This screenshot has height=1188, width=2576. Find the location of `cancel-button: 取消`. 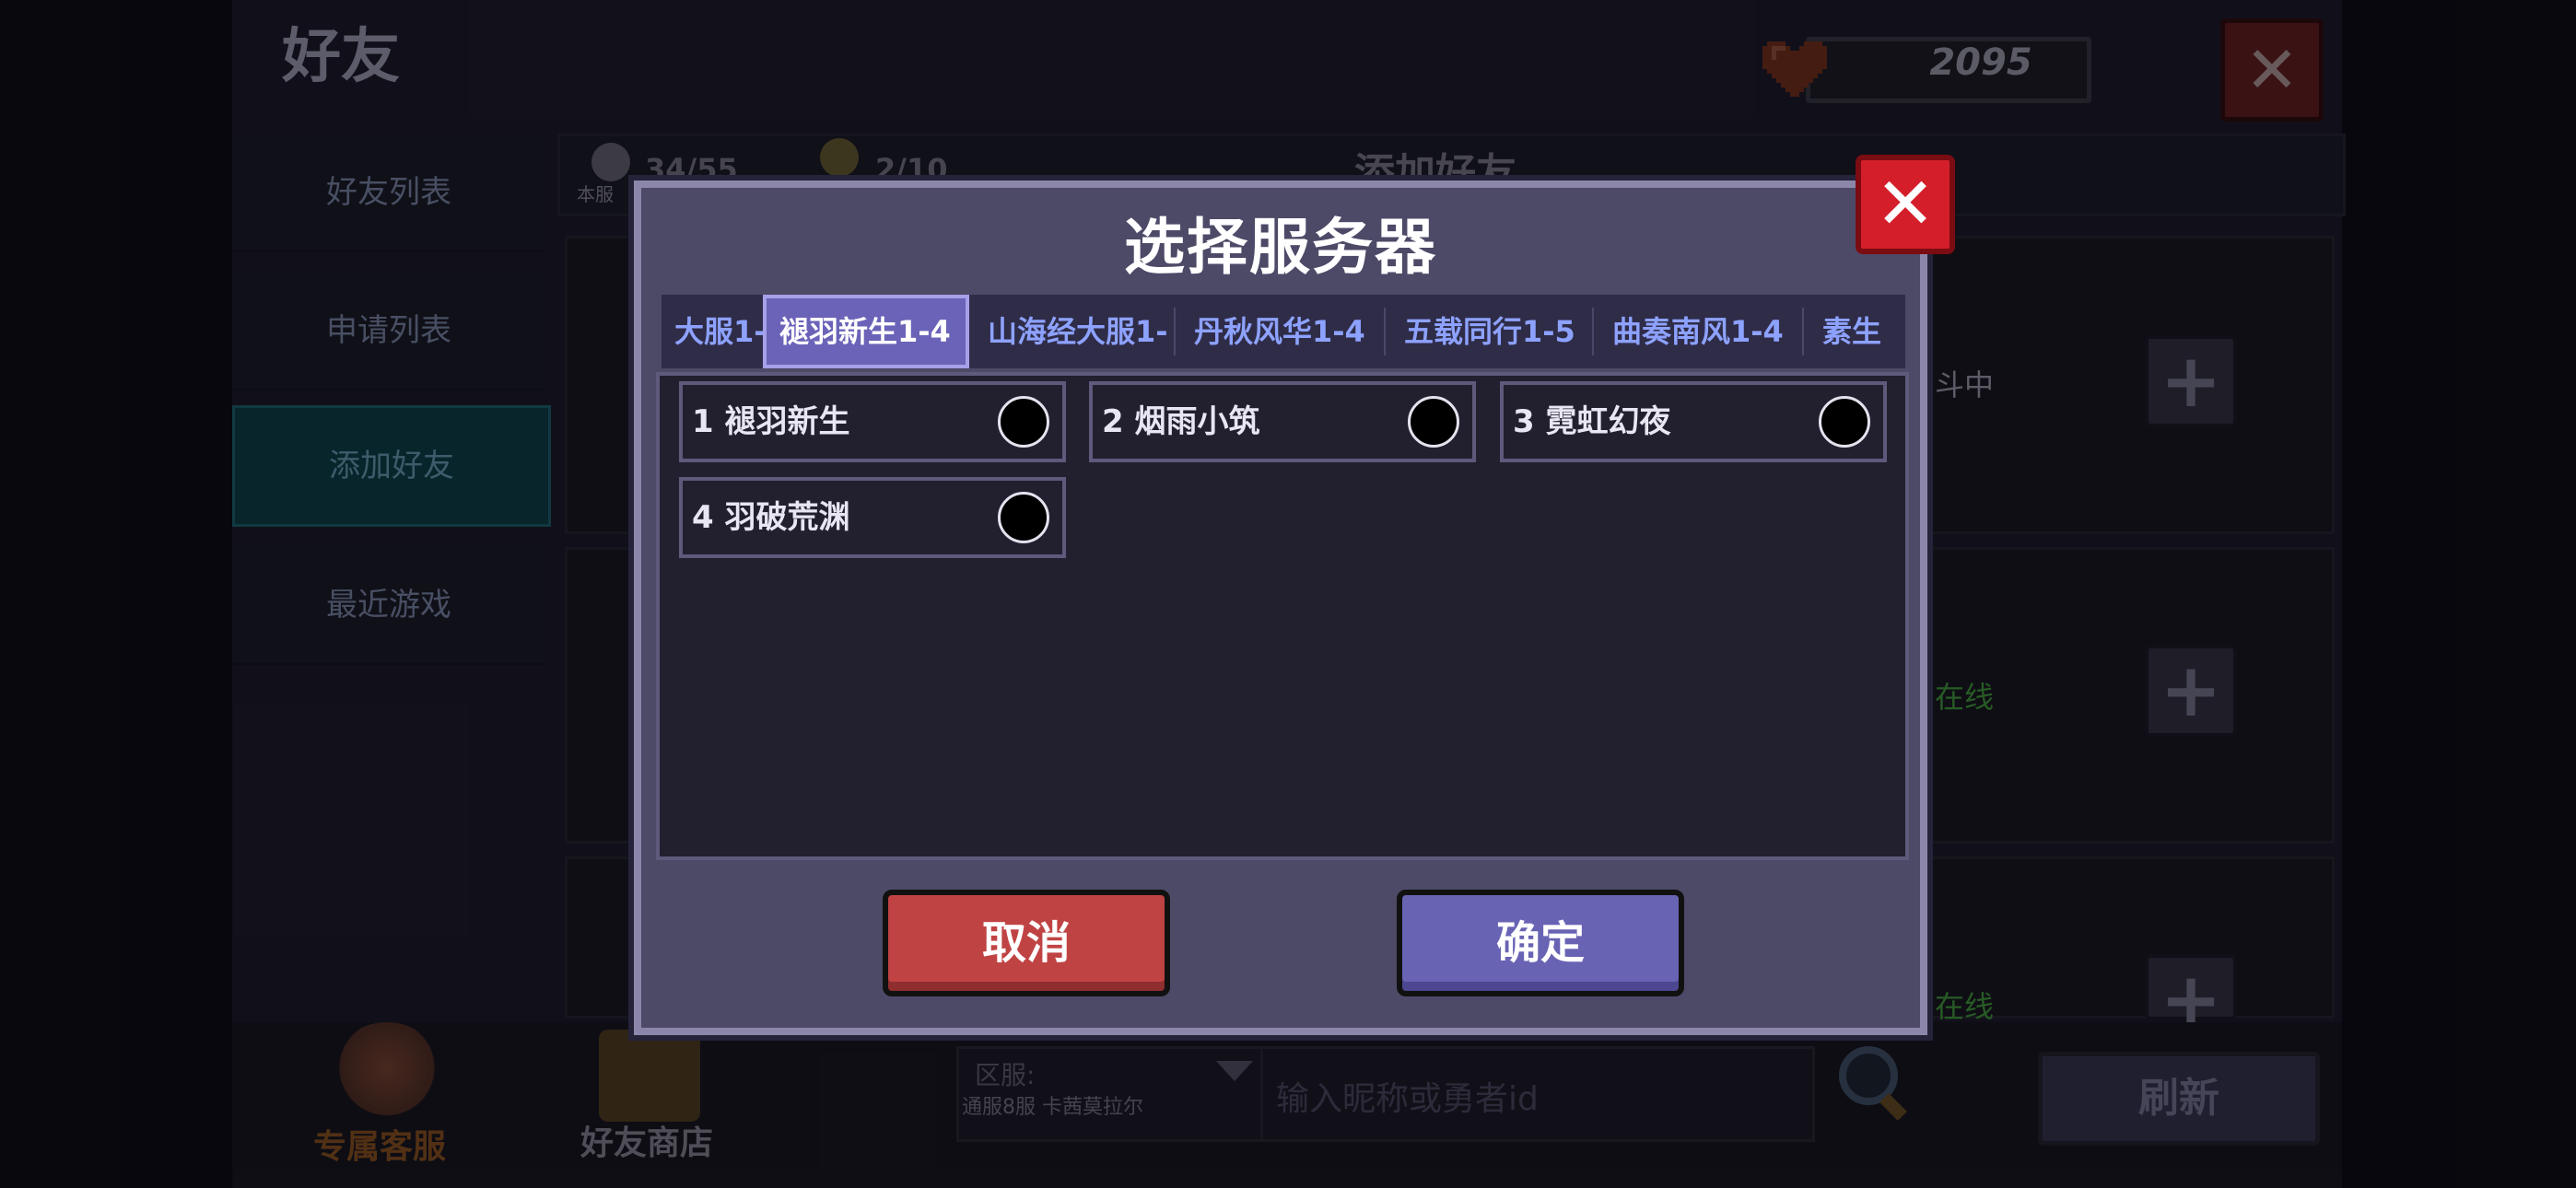

cancel-button: 取消 is located at coordinates (1026, 943).